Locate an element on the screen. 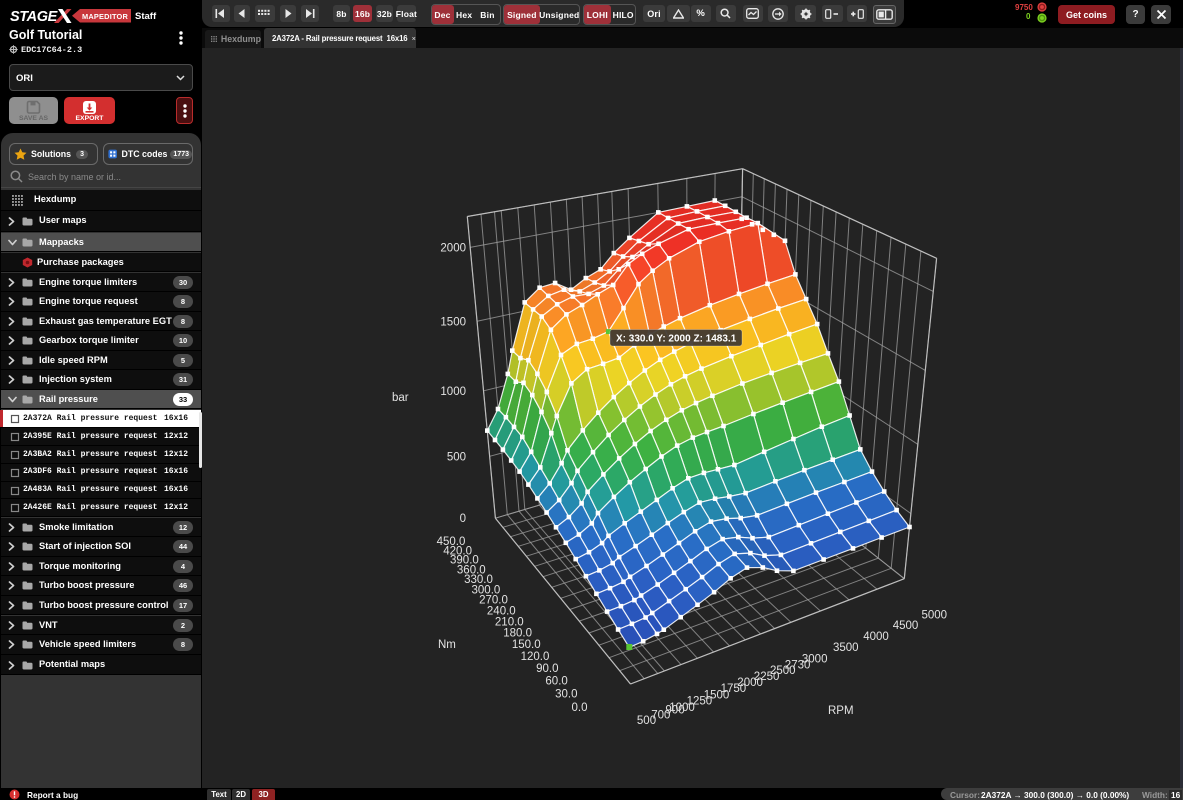  svg-text: 90.0 is located at coordinates (547, 669).